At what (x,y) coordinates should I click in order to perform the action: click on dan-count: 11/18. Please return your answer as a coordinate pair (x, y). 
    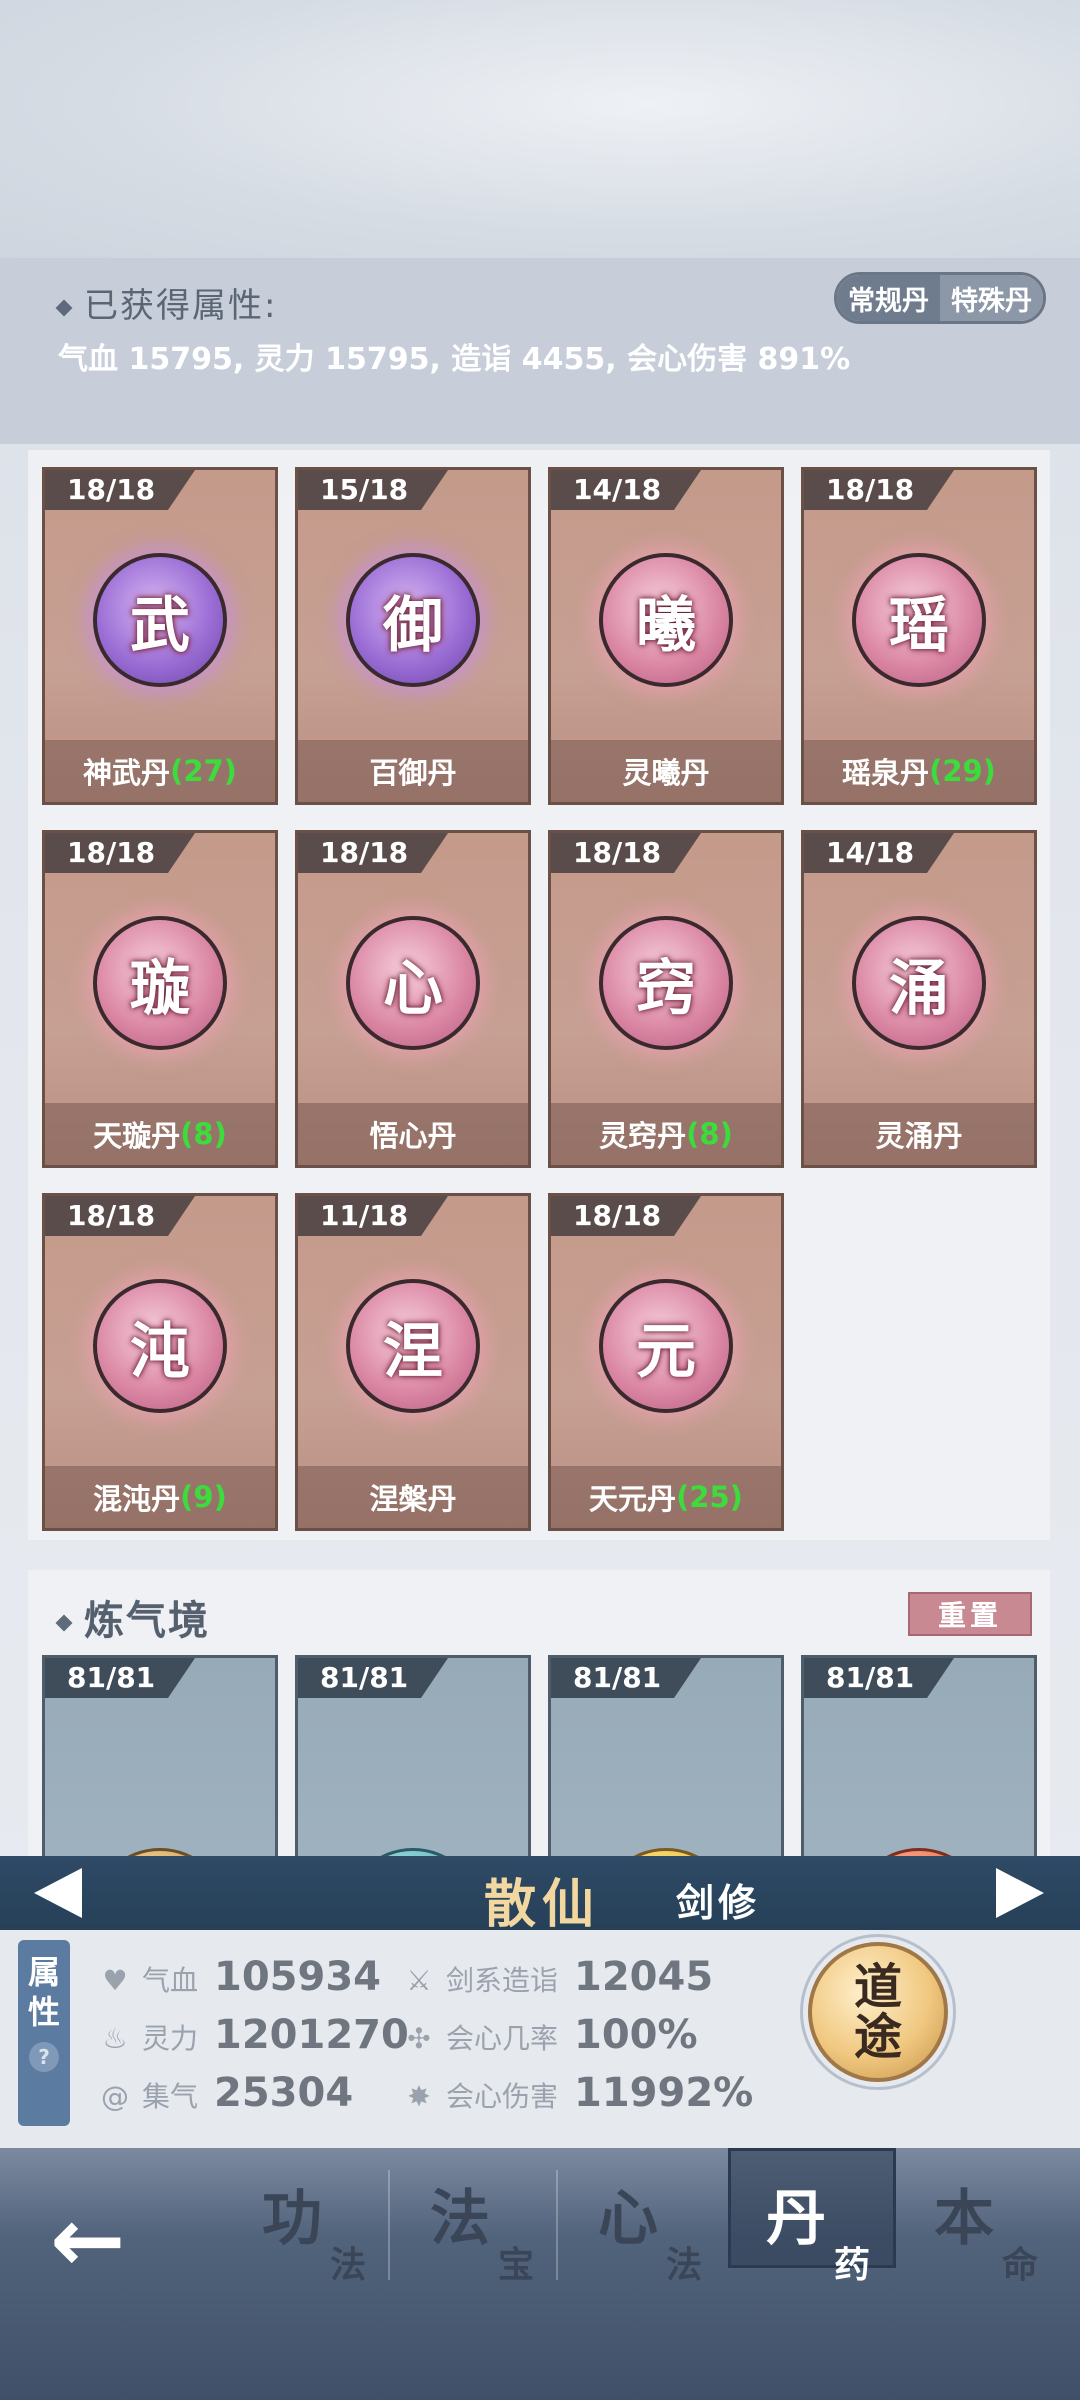
    Looking at the image, I should click on (373, 1216).